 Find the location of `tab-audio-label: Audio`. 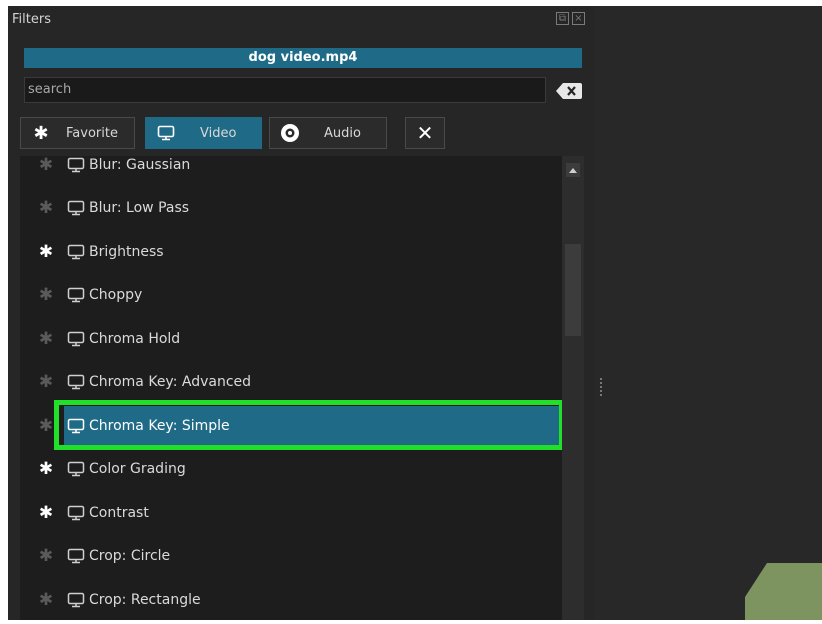

tab-audio-label: Audio is located at coordinates (342, 133).